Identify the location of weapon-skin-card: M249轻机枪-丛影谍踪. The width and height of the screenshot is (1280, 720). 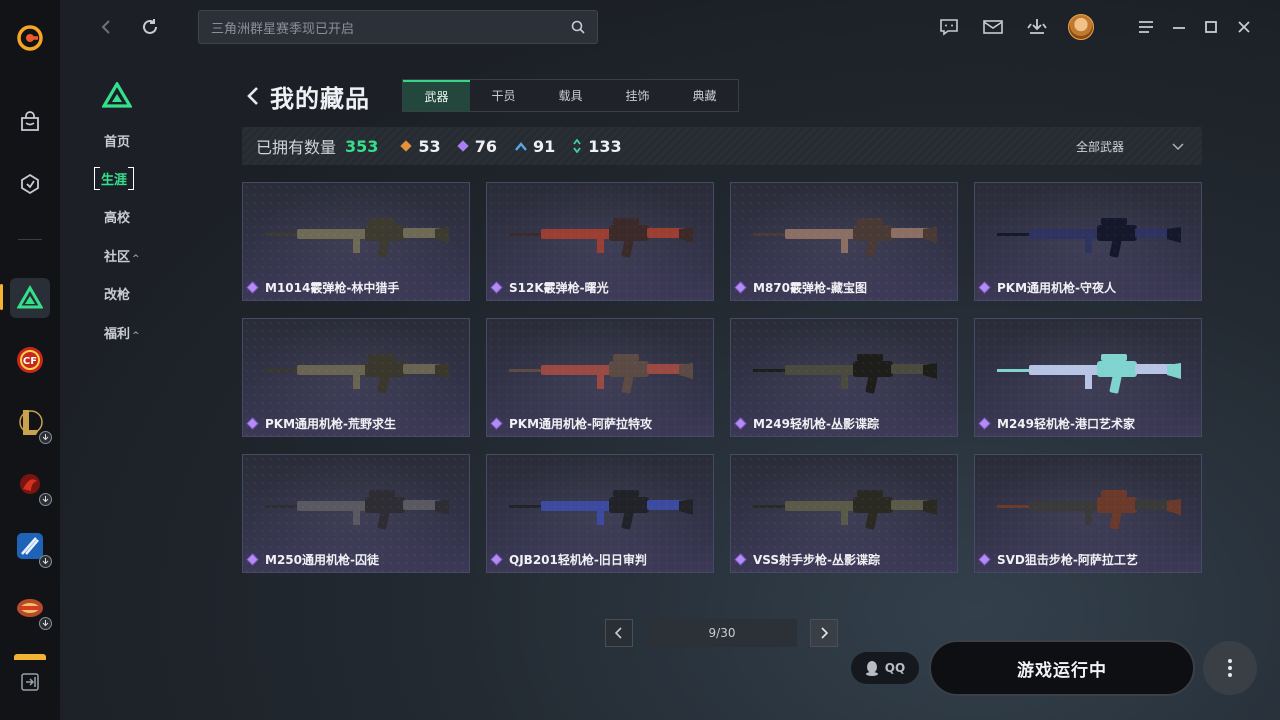
(844, 377).